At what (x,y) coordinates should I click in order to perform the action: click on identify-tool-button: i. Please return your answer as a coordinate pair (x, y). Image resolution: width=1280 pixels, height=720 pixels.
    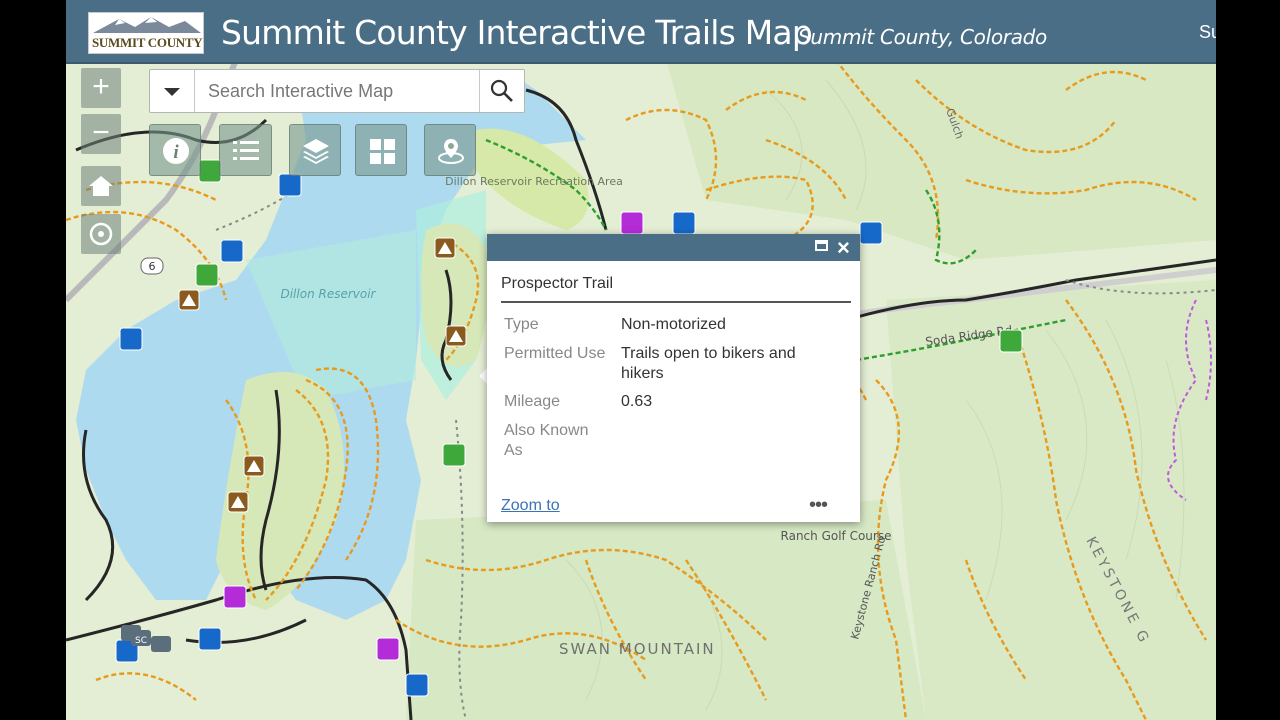
    Looking at the image, I should click on (175, 150).